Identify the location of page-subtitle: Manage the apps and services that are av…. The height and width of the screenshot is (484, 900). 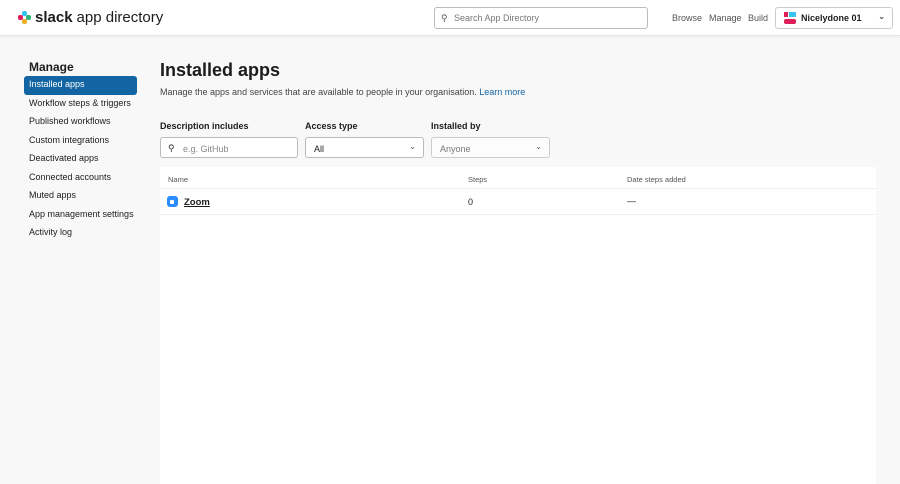
(343, 92).